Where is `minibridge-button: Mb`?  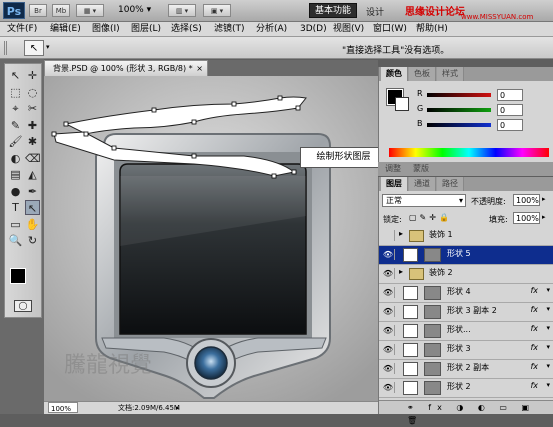
minibridge-button: Mb is located at coordinates (61, 10).